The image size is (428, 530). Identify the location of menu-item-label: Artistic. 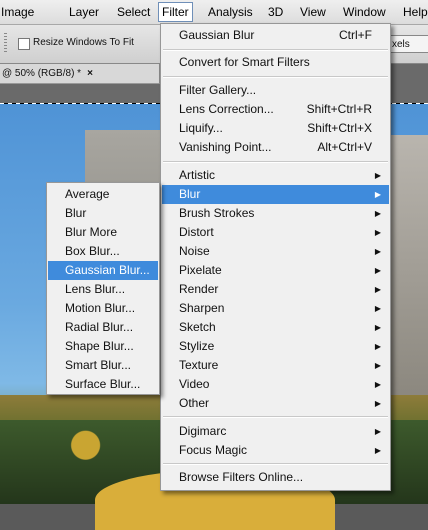
(197, 175).